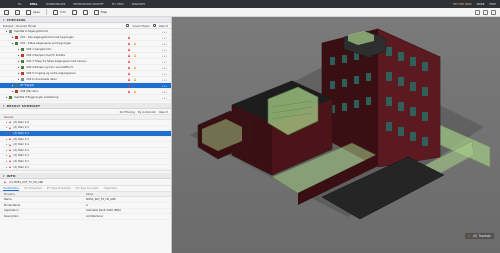 This screenshot has width=500, height=253. I want to click on main-toolbar: Spec Info Map, so click(250, 12).